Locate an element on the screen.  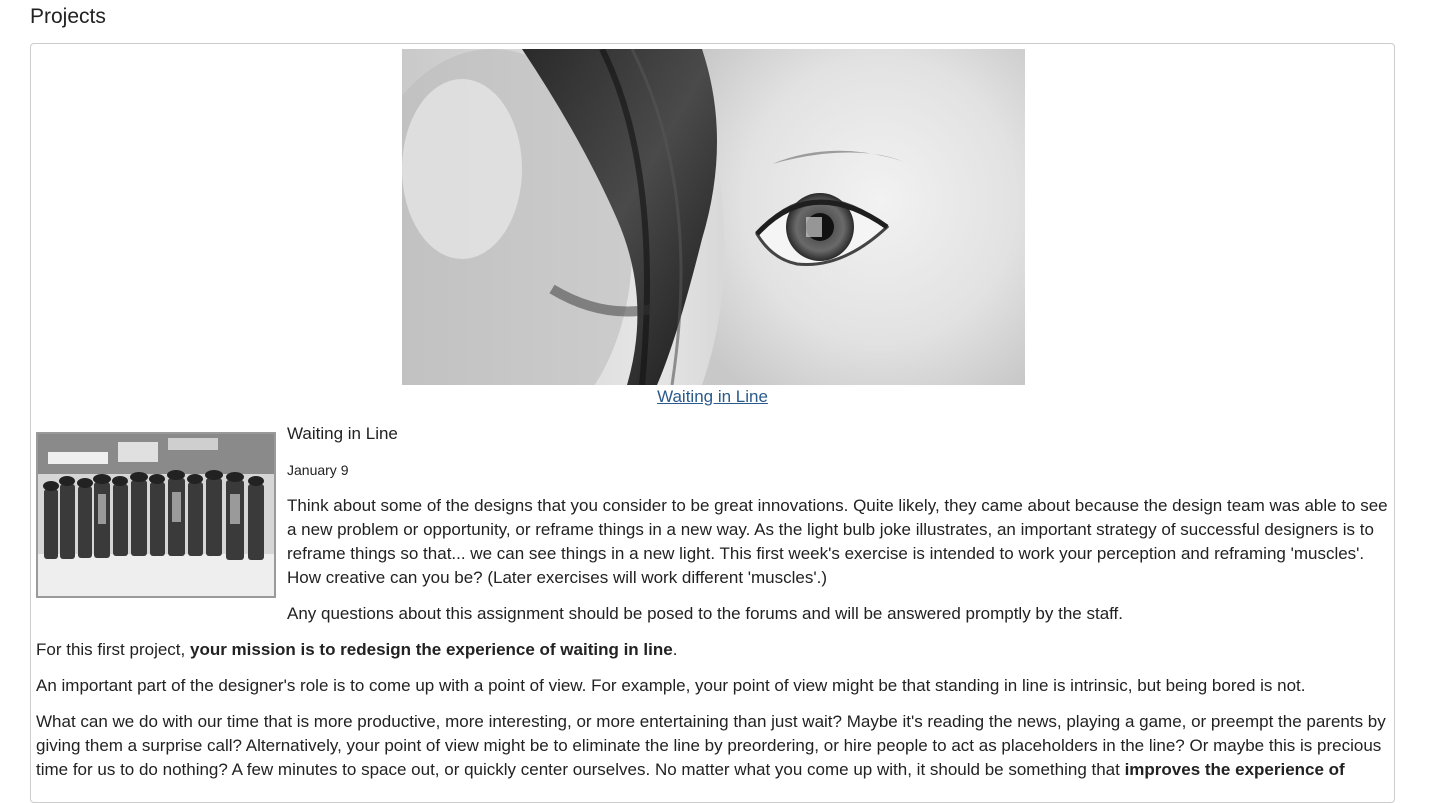
mission-prefix: For this first project, is located at coordinates (113, 649).